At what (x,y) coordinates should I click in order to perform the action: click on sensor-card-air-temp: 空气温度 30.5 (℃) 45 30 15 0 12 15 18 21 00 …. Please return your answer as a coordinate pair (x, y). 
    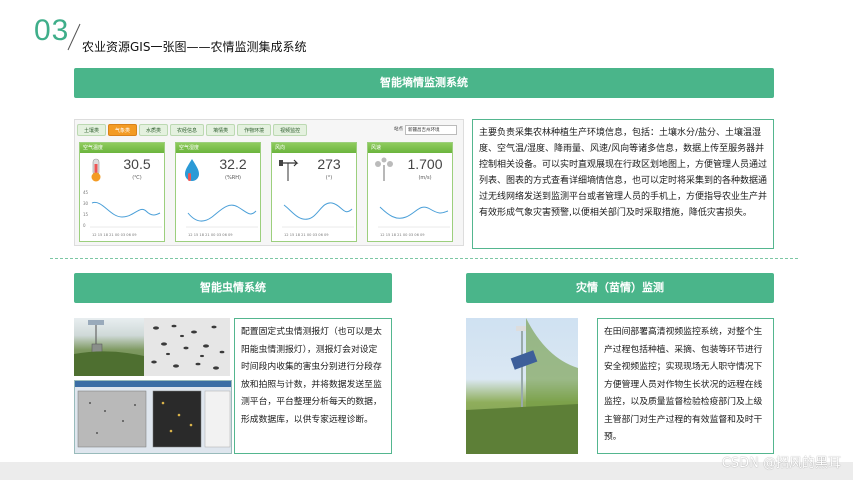
    Looking at the image, I should click on (122, 192).